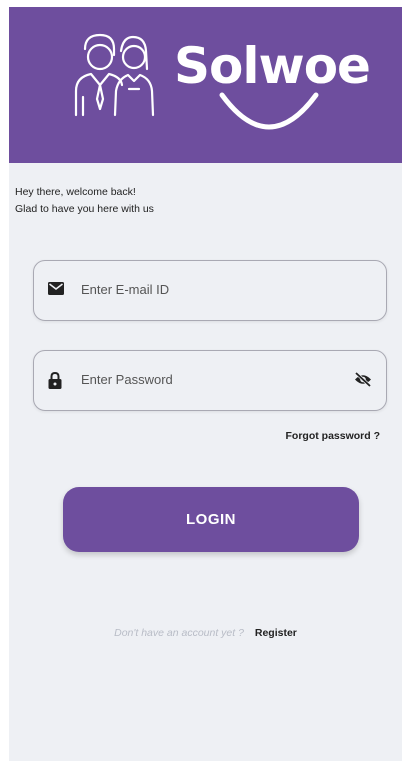  What do you see at coordinates (127, 379) in the screenshot?
I see `password-placeholder: Enter Password` at bounding box center [127, 379].